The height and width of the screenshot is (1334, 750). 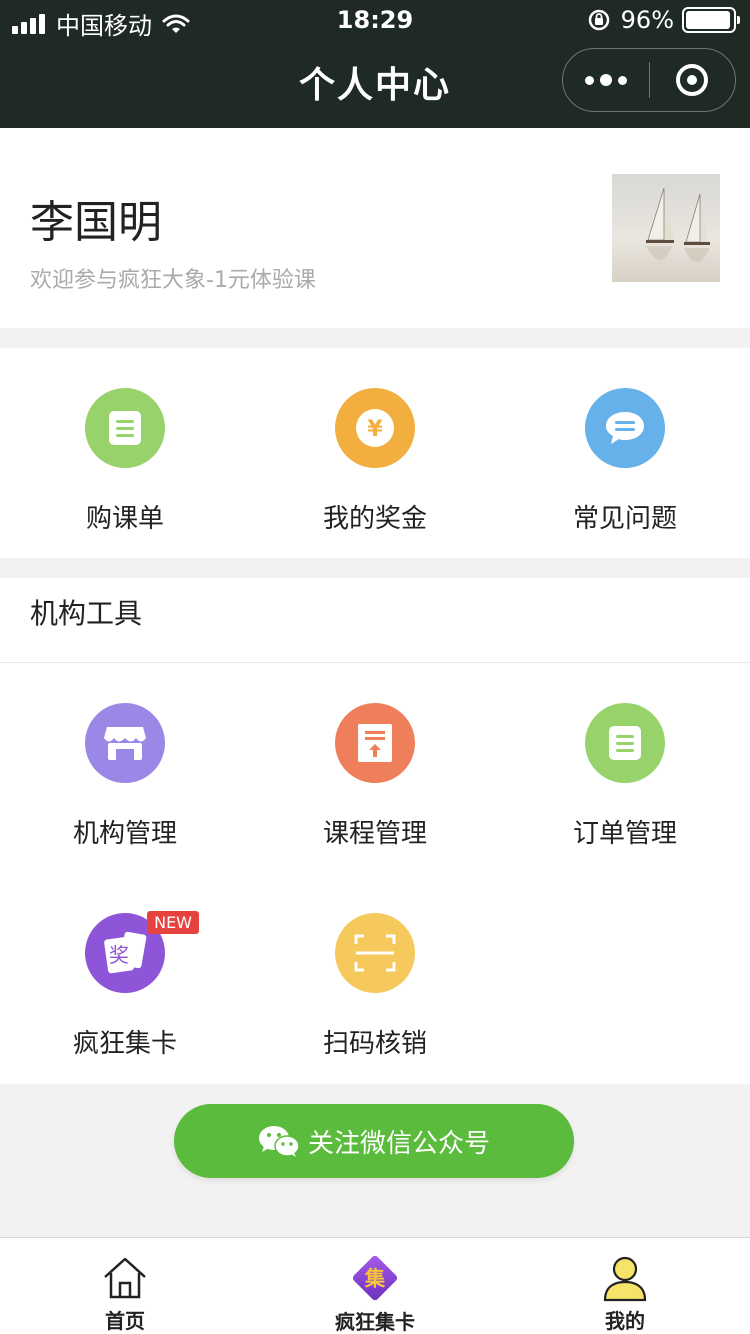 What do you see at coordinates (125, 1321) in the screenshot?
I see `tab-label: 首页` at bounding box center [125, 1321].